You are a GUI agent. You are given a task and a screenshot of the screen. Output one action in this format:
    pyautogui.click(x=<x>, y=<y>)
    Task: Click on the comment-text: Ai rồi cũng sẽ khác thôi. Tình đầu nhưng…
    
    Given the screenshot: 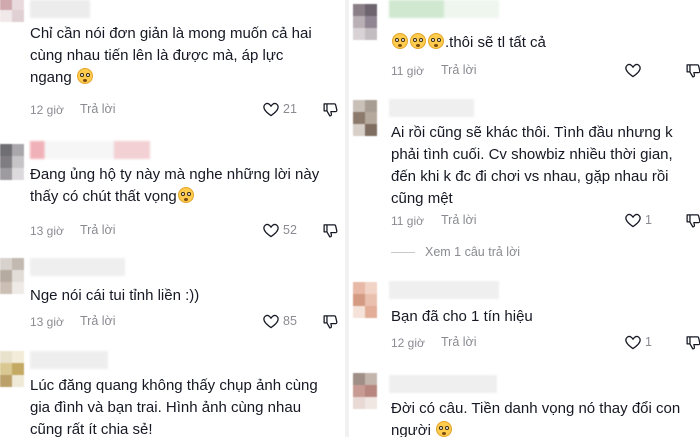 What is the action you would take?
    pyautogui.click(x=532, y=165)
    